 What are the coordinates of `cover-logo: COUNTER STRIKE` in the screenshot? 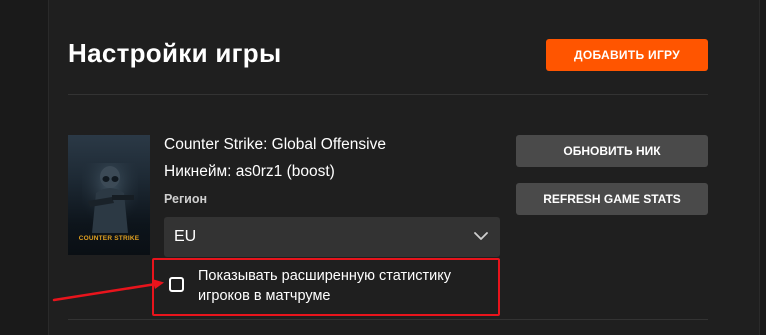 It's located at (109, 238).